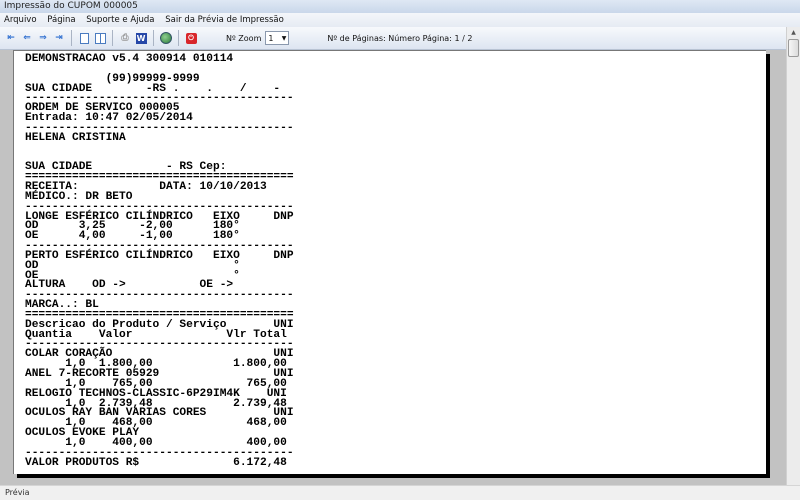  What do you see at coordinates (156, 462) in the screenshot?
I see `receipt-line: VALOR PRODUTOS R$ 6.172,48` at bounding box center [156, 462].